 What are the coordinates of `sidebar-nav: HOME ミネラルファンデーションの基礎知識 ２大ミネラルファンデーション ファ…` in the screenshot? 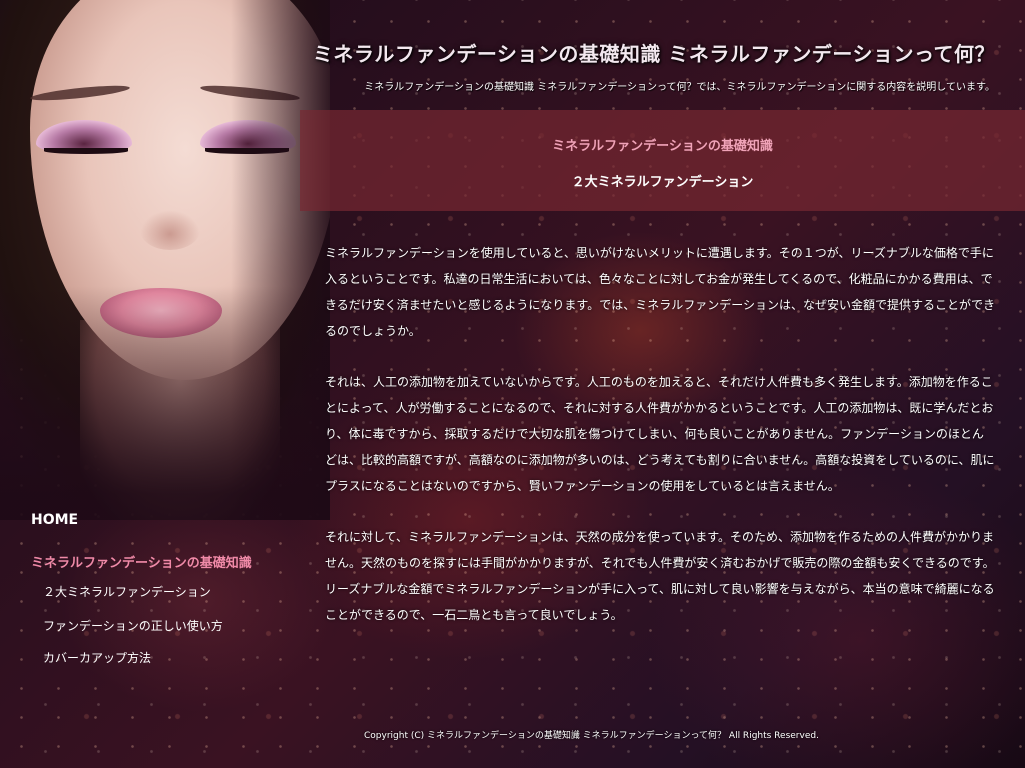 It's located at (171, 590).